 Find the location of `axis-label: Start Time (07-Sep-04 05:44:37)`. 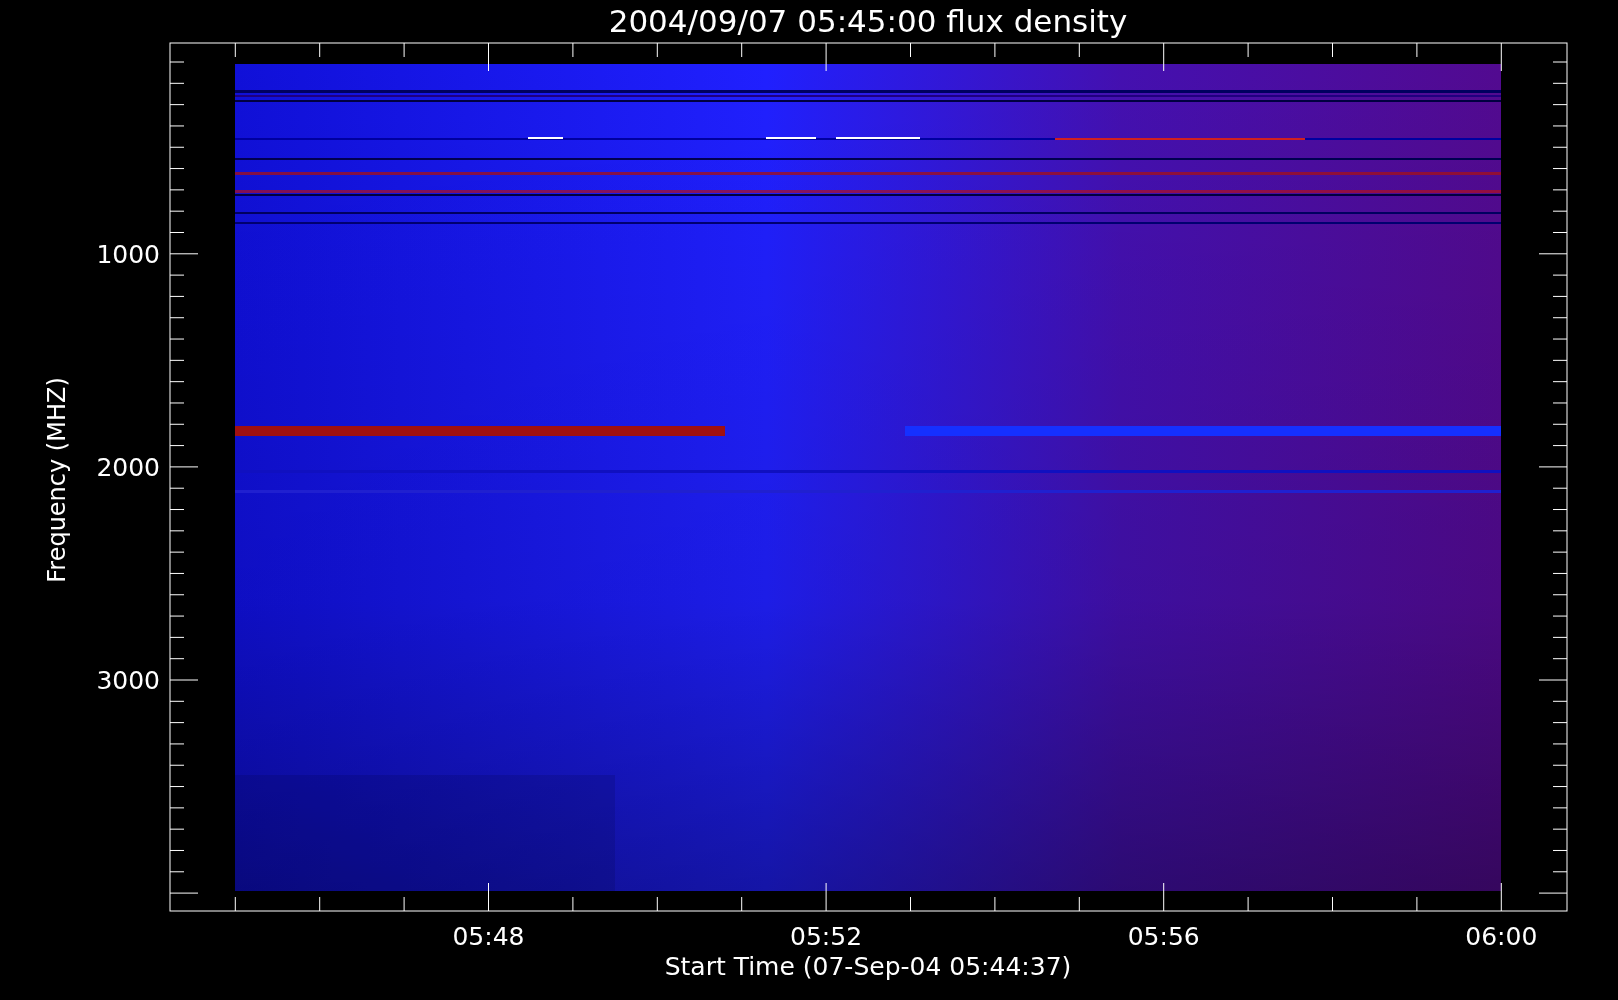

axis-label: Start Time (07-Sep-04 05:44:37) is located at coordinates (868, 966).